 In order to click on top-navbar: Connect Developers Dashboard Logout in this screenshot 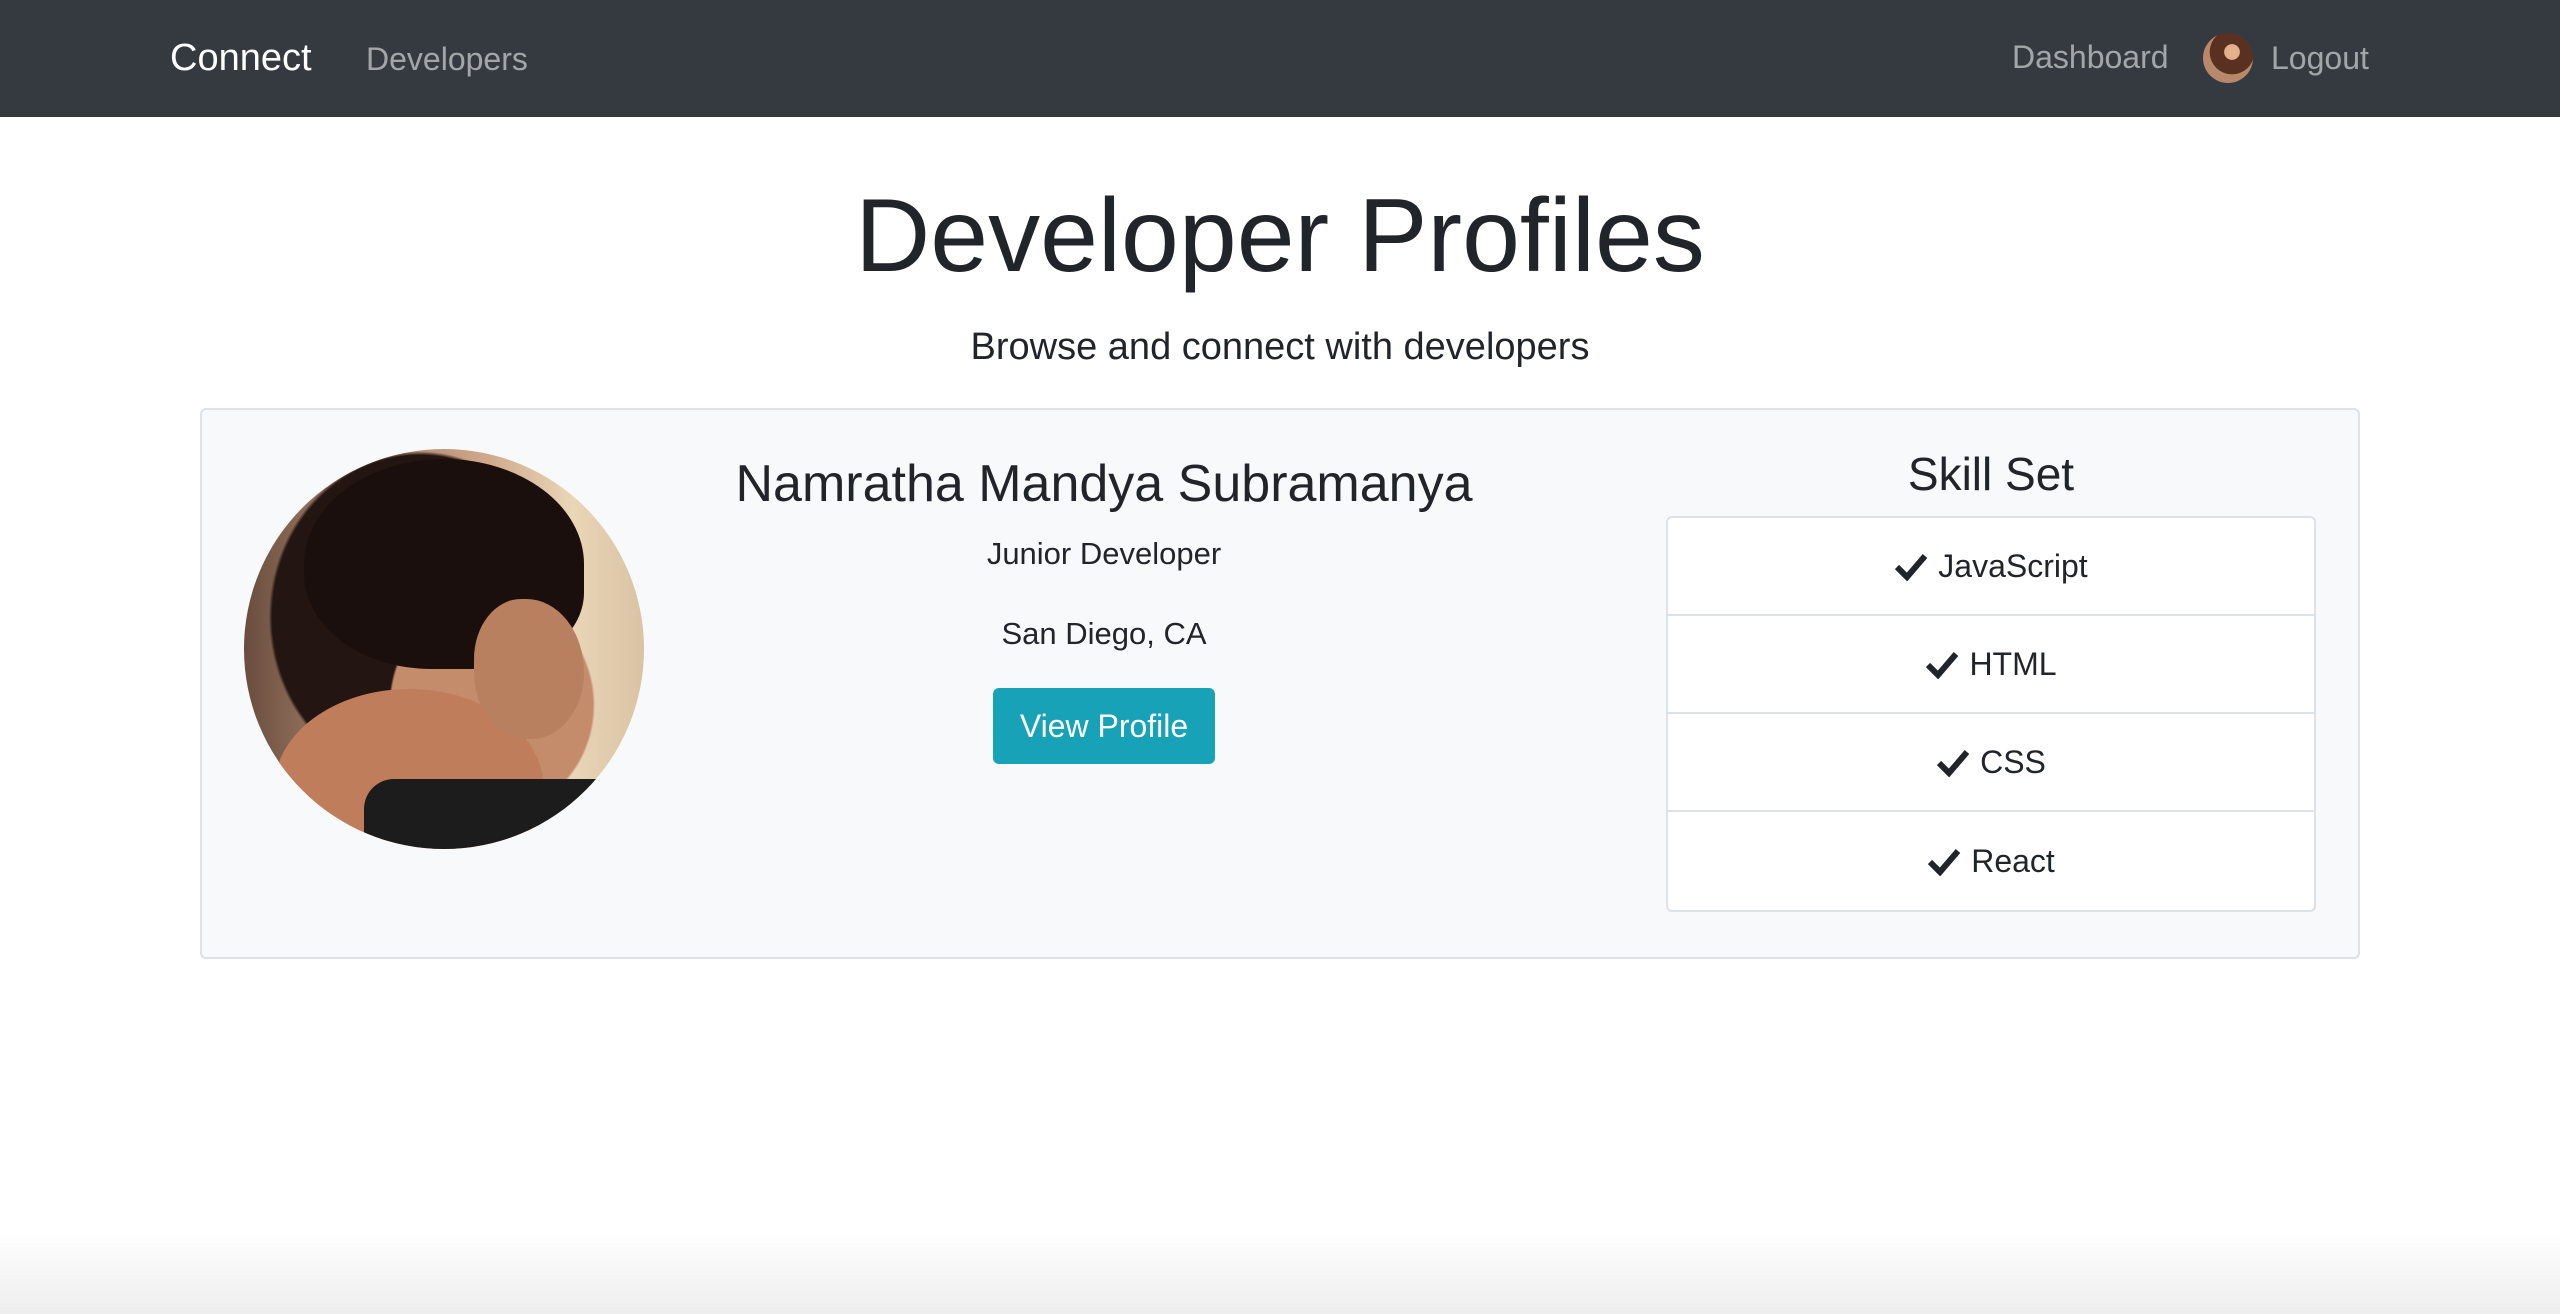, I will do `click(1280, 58)`.